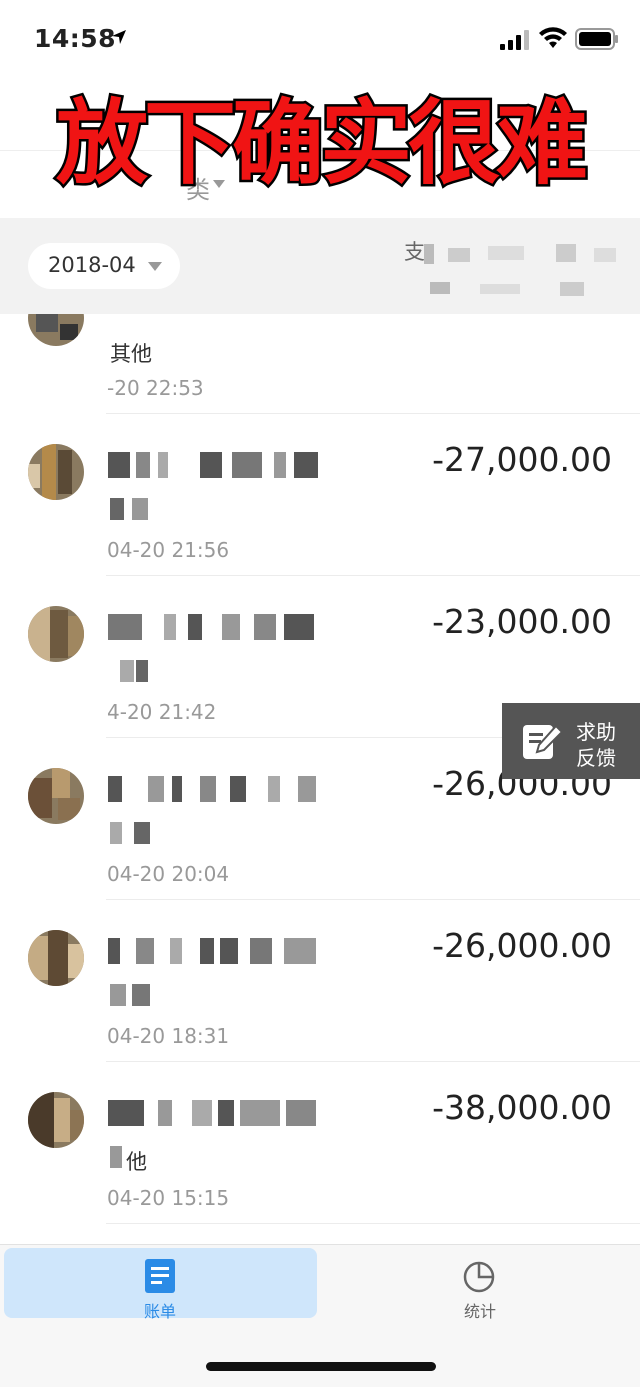 The height and width of the screenshot is (1387, 640). Describe the element at coordinates (119, 37) in the screenshot. I see `location-arrow-icon` at that location.